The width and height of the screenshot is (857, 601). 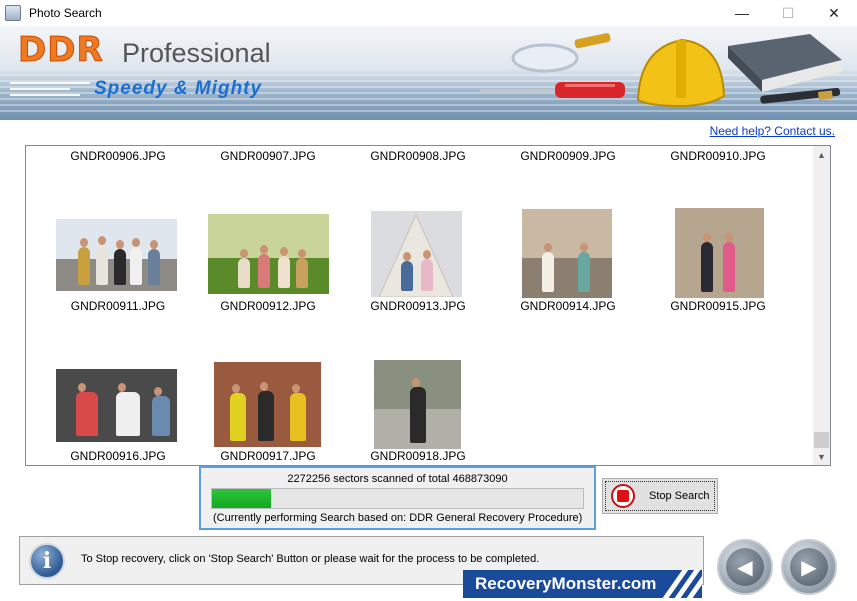 What do you see at coordinates (428, 13) in the screenshot?
I see `title-bar: Photo Search — ☐ ✕` at bounding box center [428, 13].